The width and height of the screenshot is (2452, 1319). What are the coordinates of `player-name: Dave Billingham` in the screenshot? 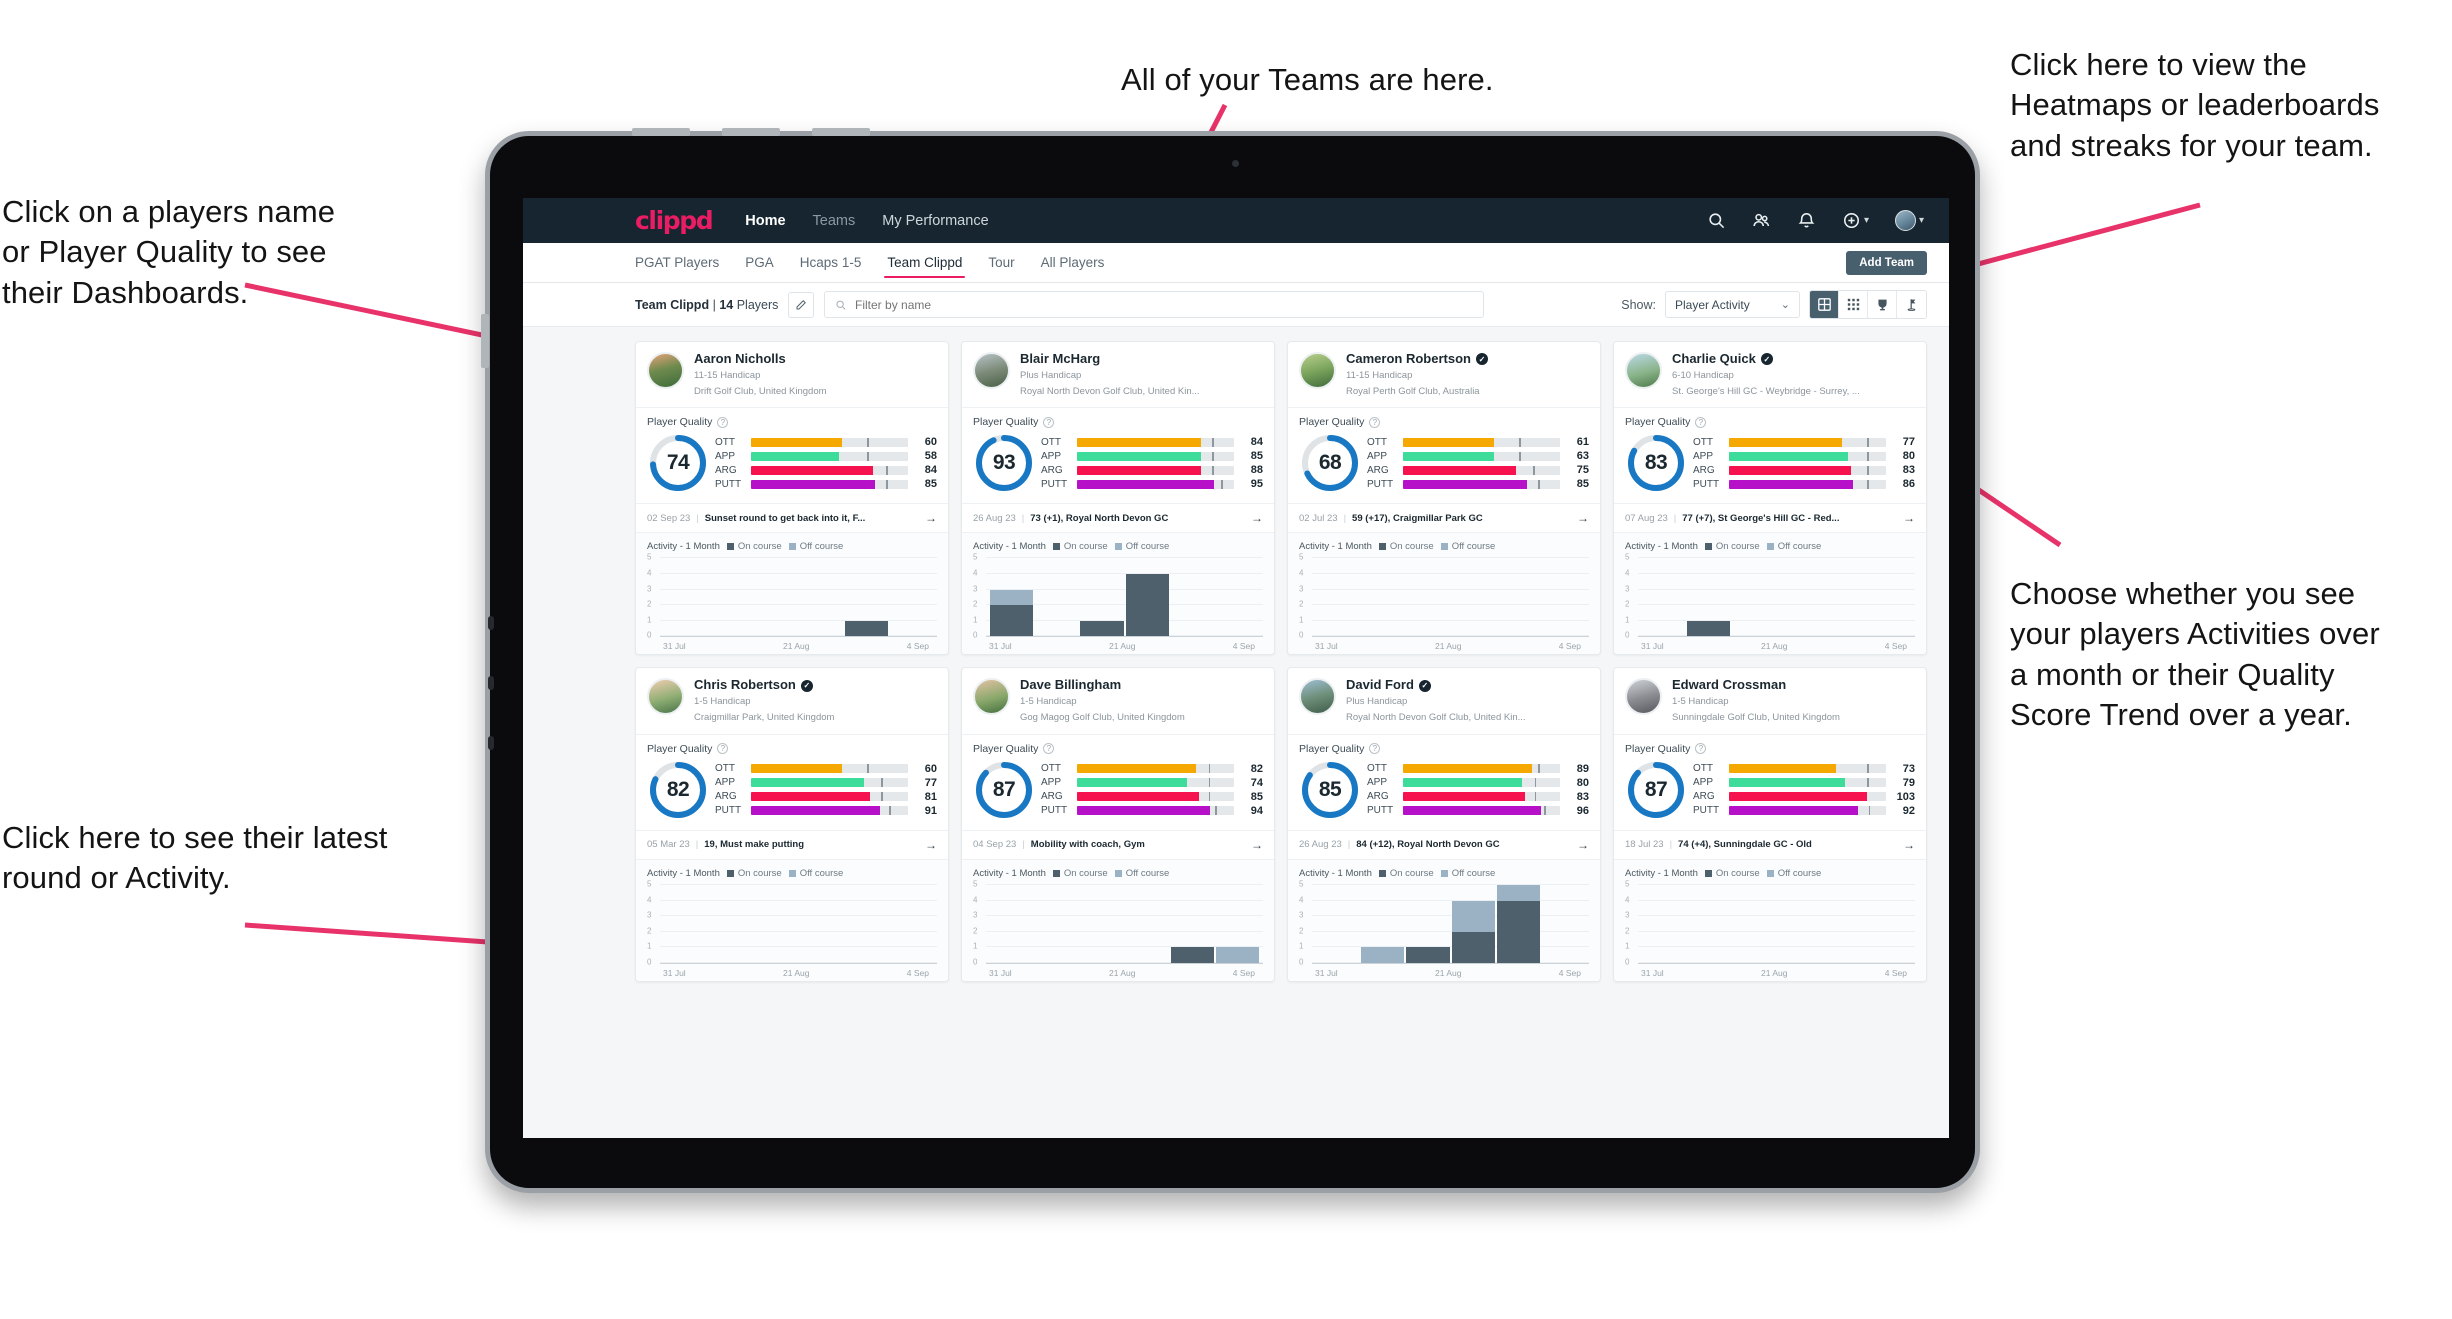 It's located at (1070, 685).